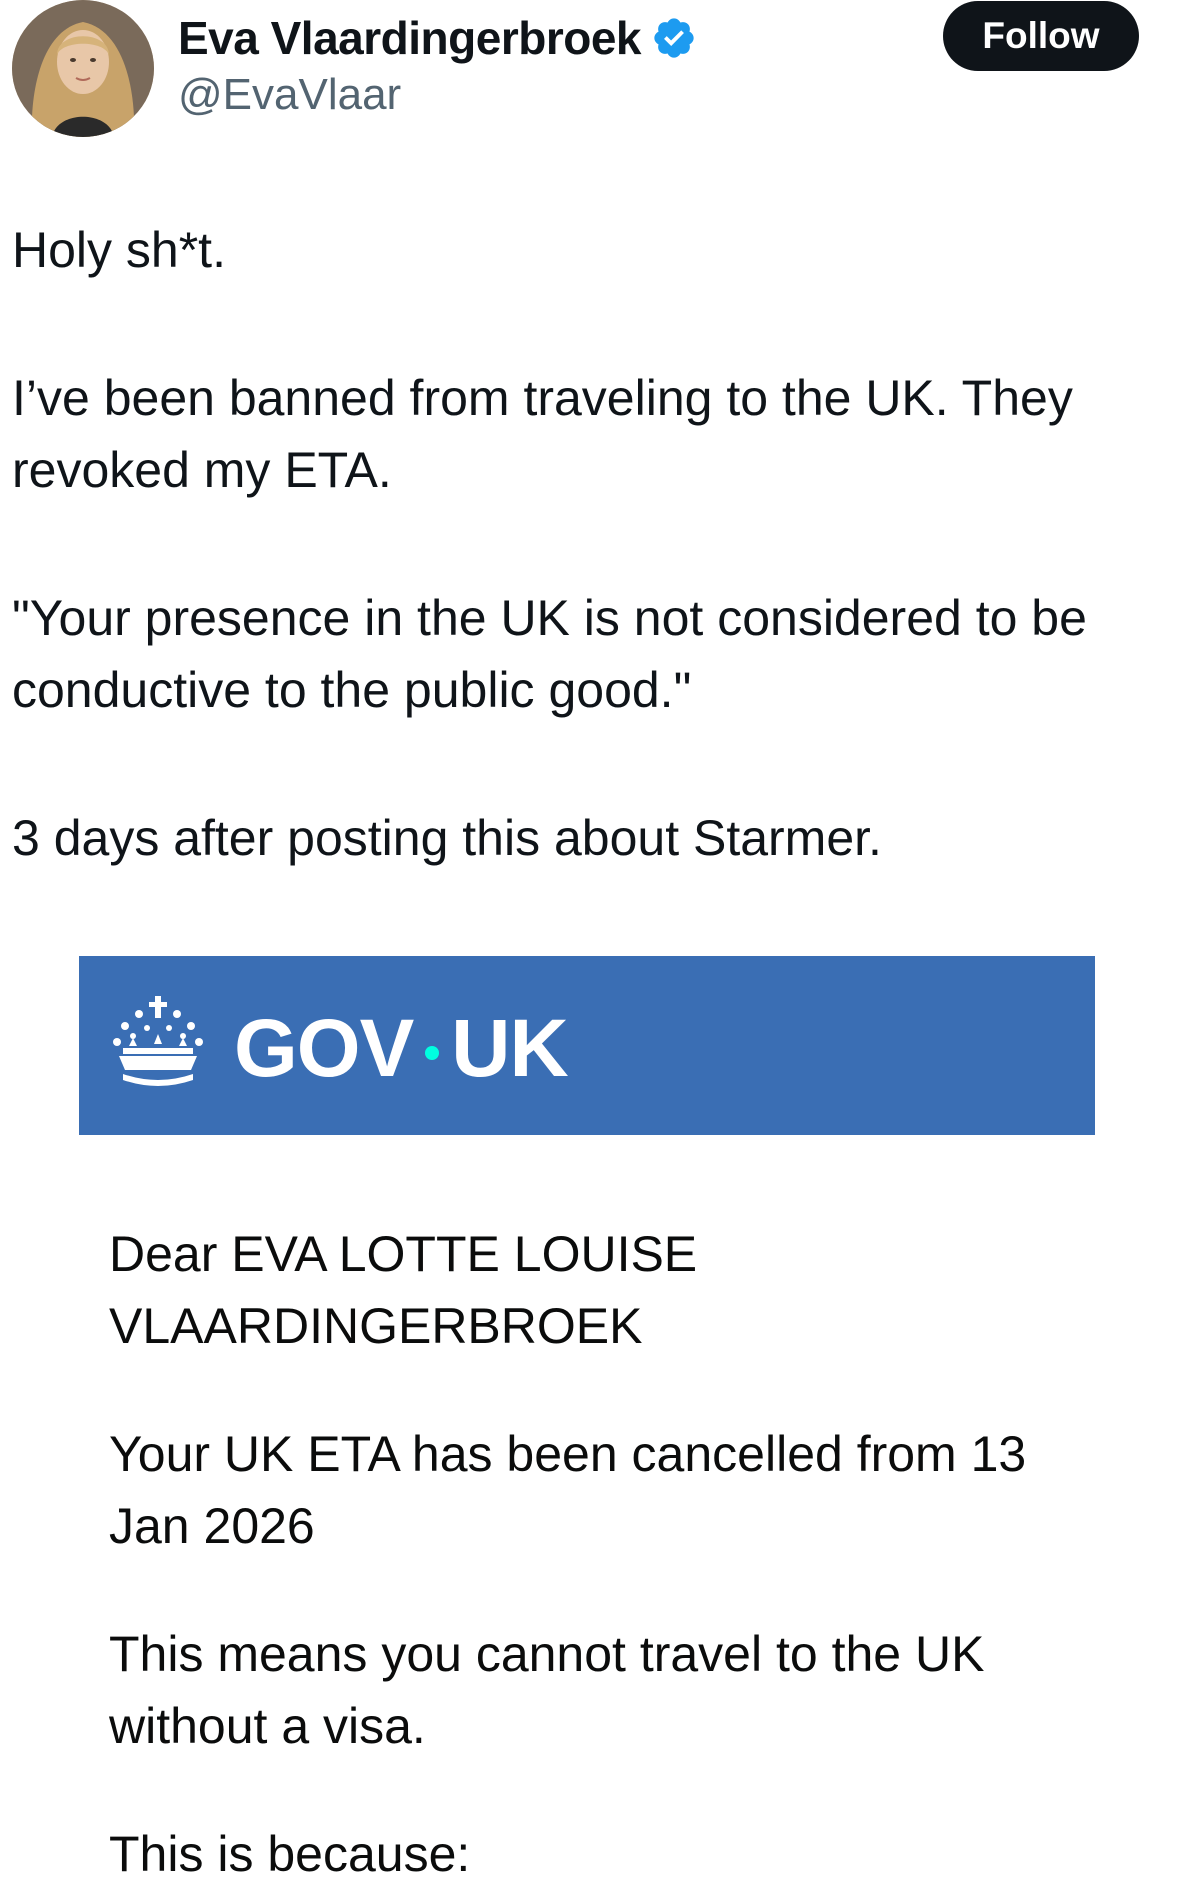 The height and width of the screenshot is (1890, 1190). What do you see at coordinates (290, 1854) in the screenshot?
I see `letter-reason-line: This is because:` at bounding box center [290, 1854].